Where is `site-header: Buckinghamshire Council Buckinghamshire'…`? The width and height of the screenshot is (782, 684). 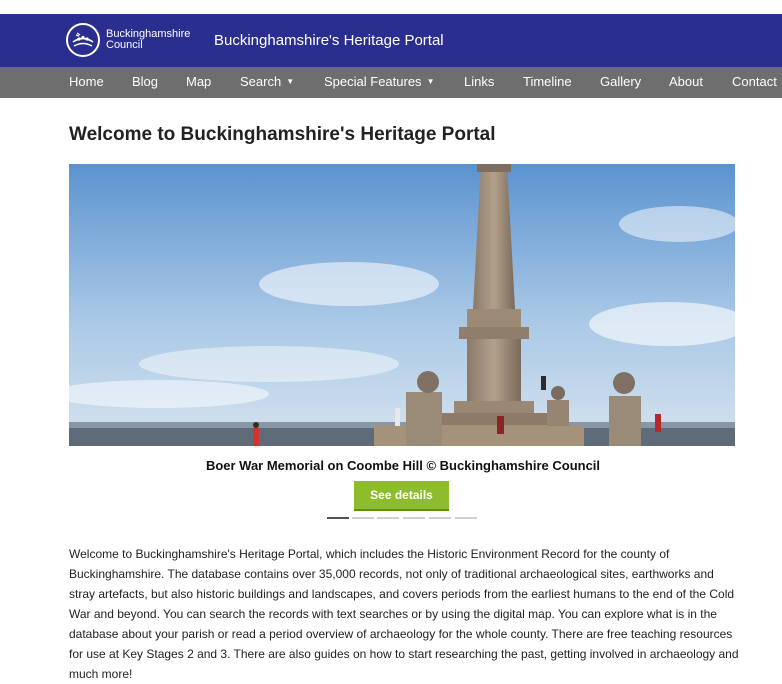 site-header: Buckinghamshire Council Buckinghamshire'… is located at coordinates (391, 40).